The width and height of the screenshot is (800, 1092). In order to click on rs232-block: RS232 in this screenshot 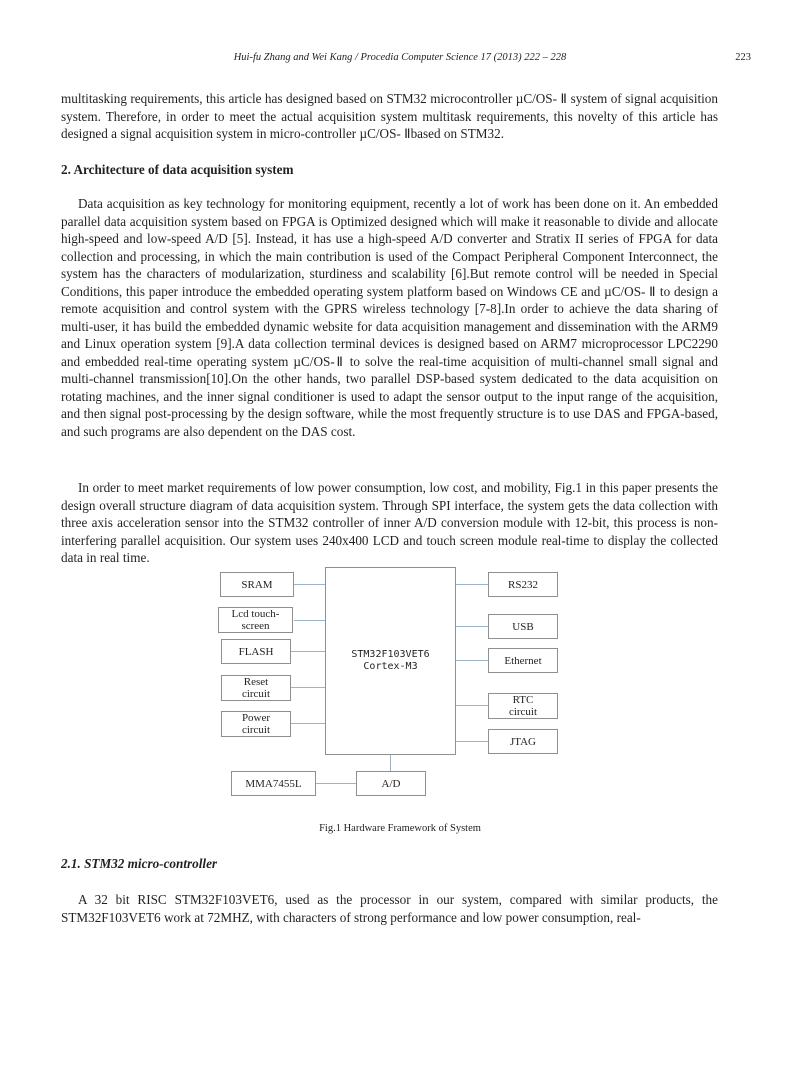, I will do `click(523, 584)`.